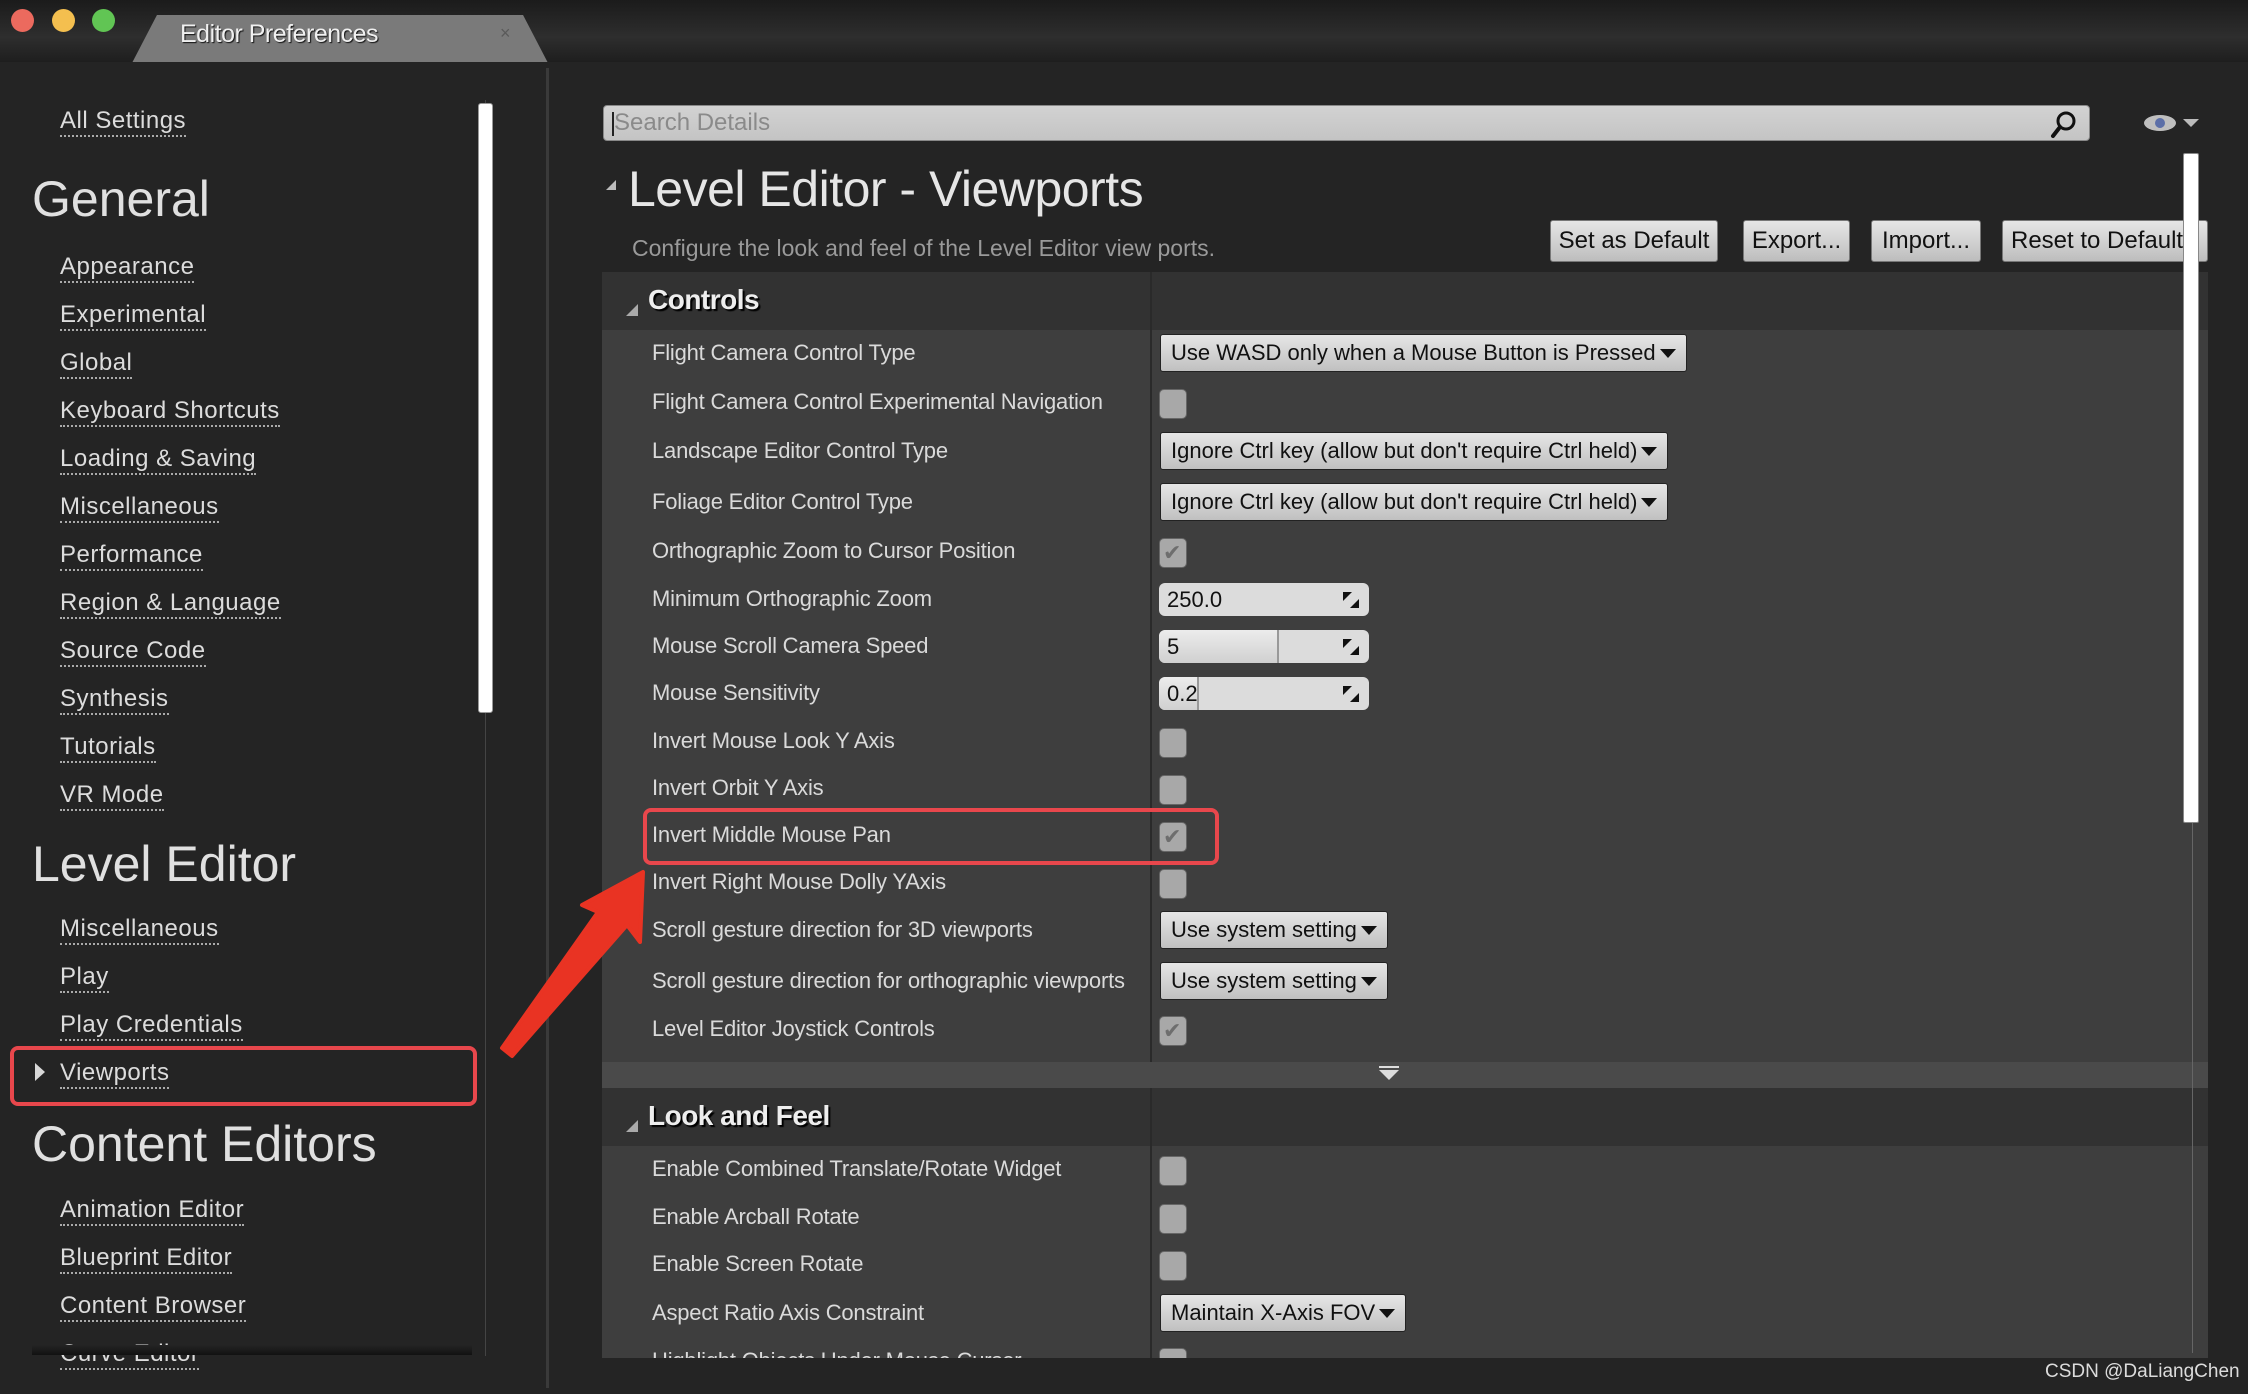 The width and height of the screenshot is (2248, 1394). Describe the element at coordinates (1405, 301) in the screenshot. I see `section-header-controls: Controls` at that location.